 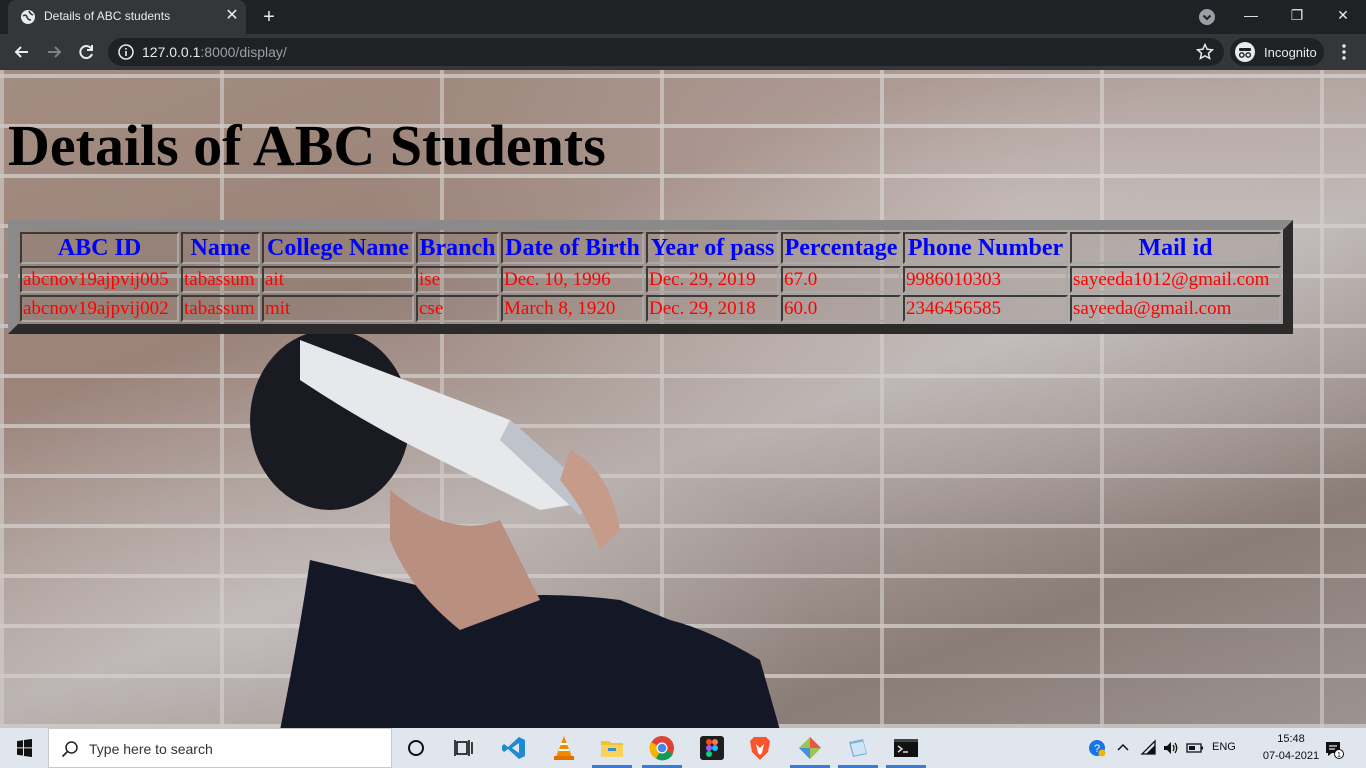 I want to click on column-header-college-name: College Name, so click(x=338, y=248).